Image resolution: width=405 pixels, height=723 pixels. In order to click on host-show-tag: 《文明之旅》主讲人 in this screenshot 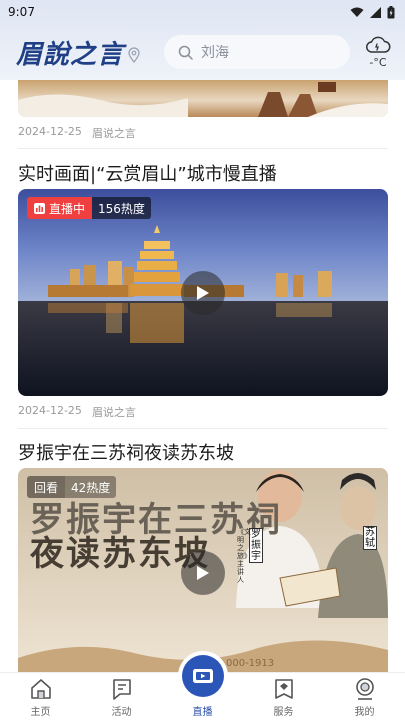, I will do `click(244, 556)`.